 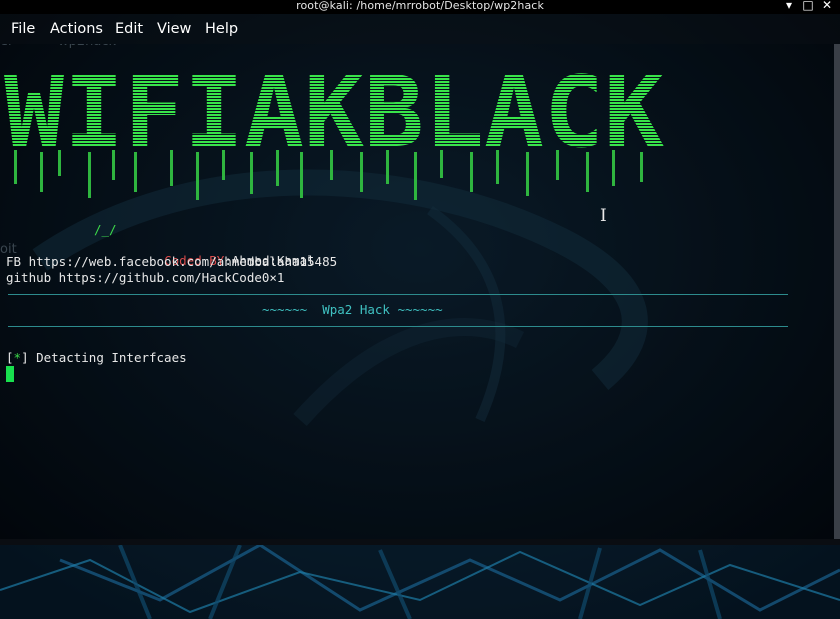 What do you see at coordinates (76, 29) in the screenshot?
I see `menu-actions: Actions` at bounding box center [76, 29].